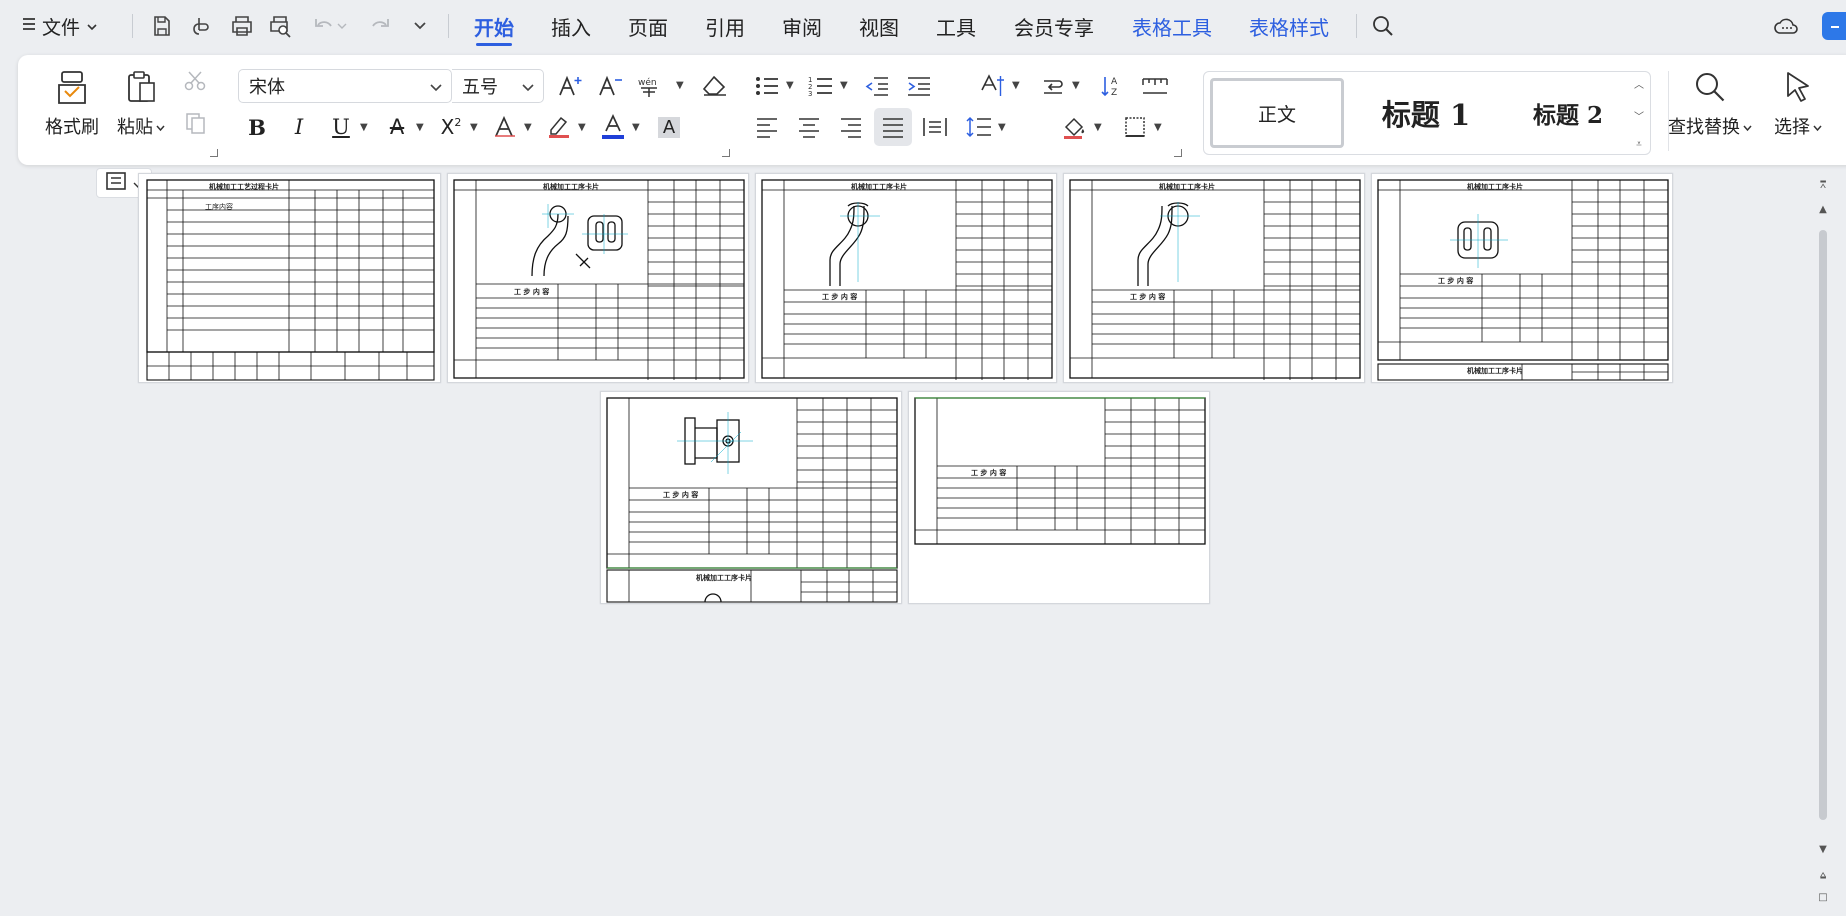  What do you see at coordinates (1054, 26) in the screenshot?
I see `tab-member: 会员专享` at bounding box center [1054, 26].